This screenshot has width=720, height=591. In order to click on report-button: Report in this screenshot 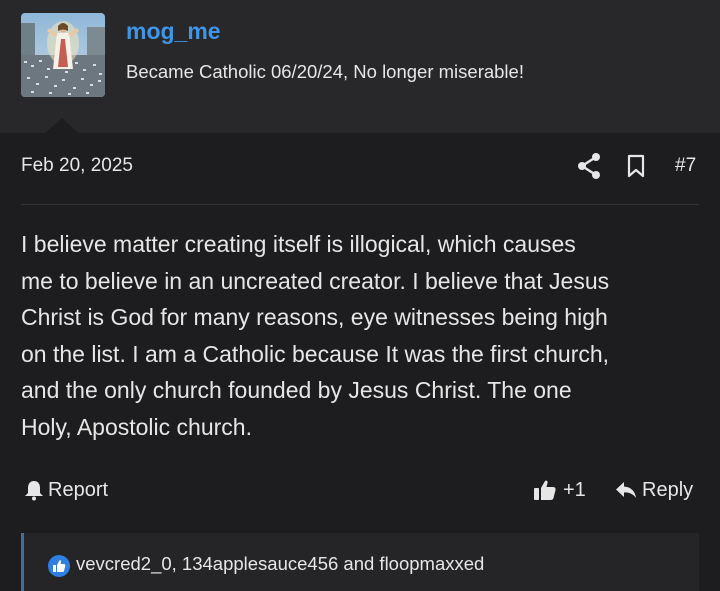, I will do `click(65, 490)`.